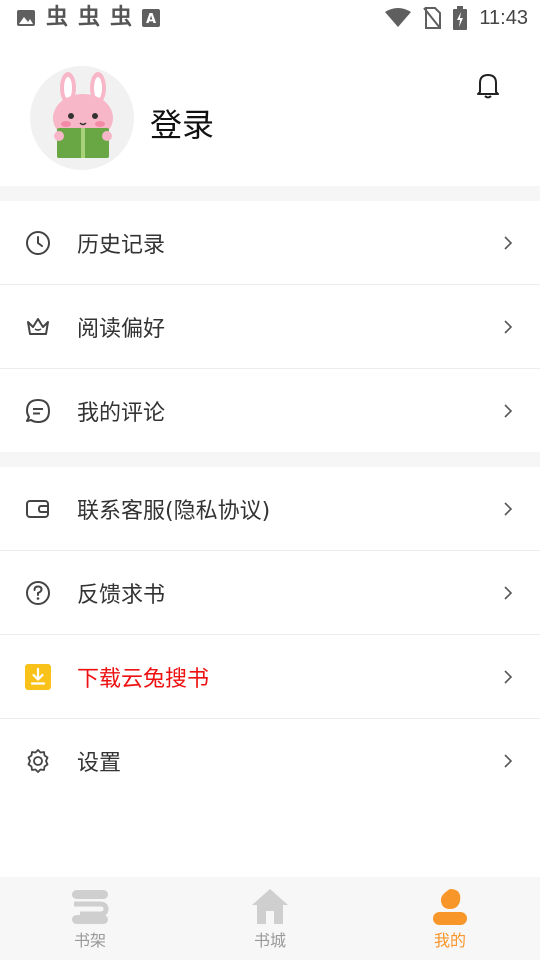 This screenshot has width=540, height=960. I want to click on image-icon, so click(26, 18).